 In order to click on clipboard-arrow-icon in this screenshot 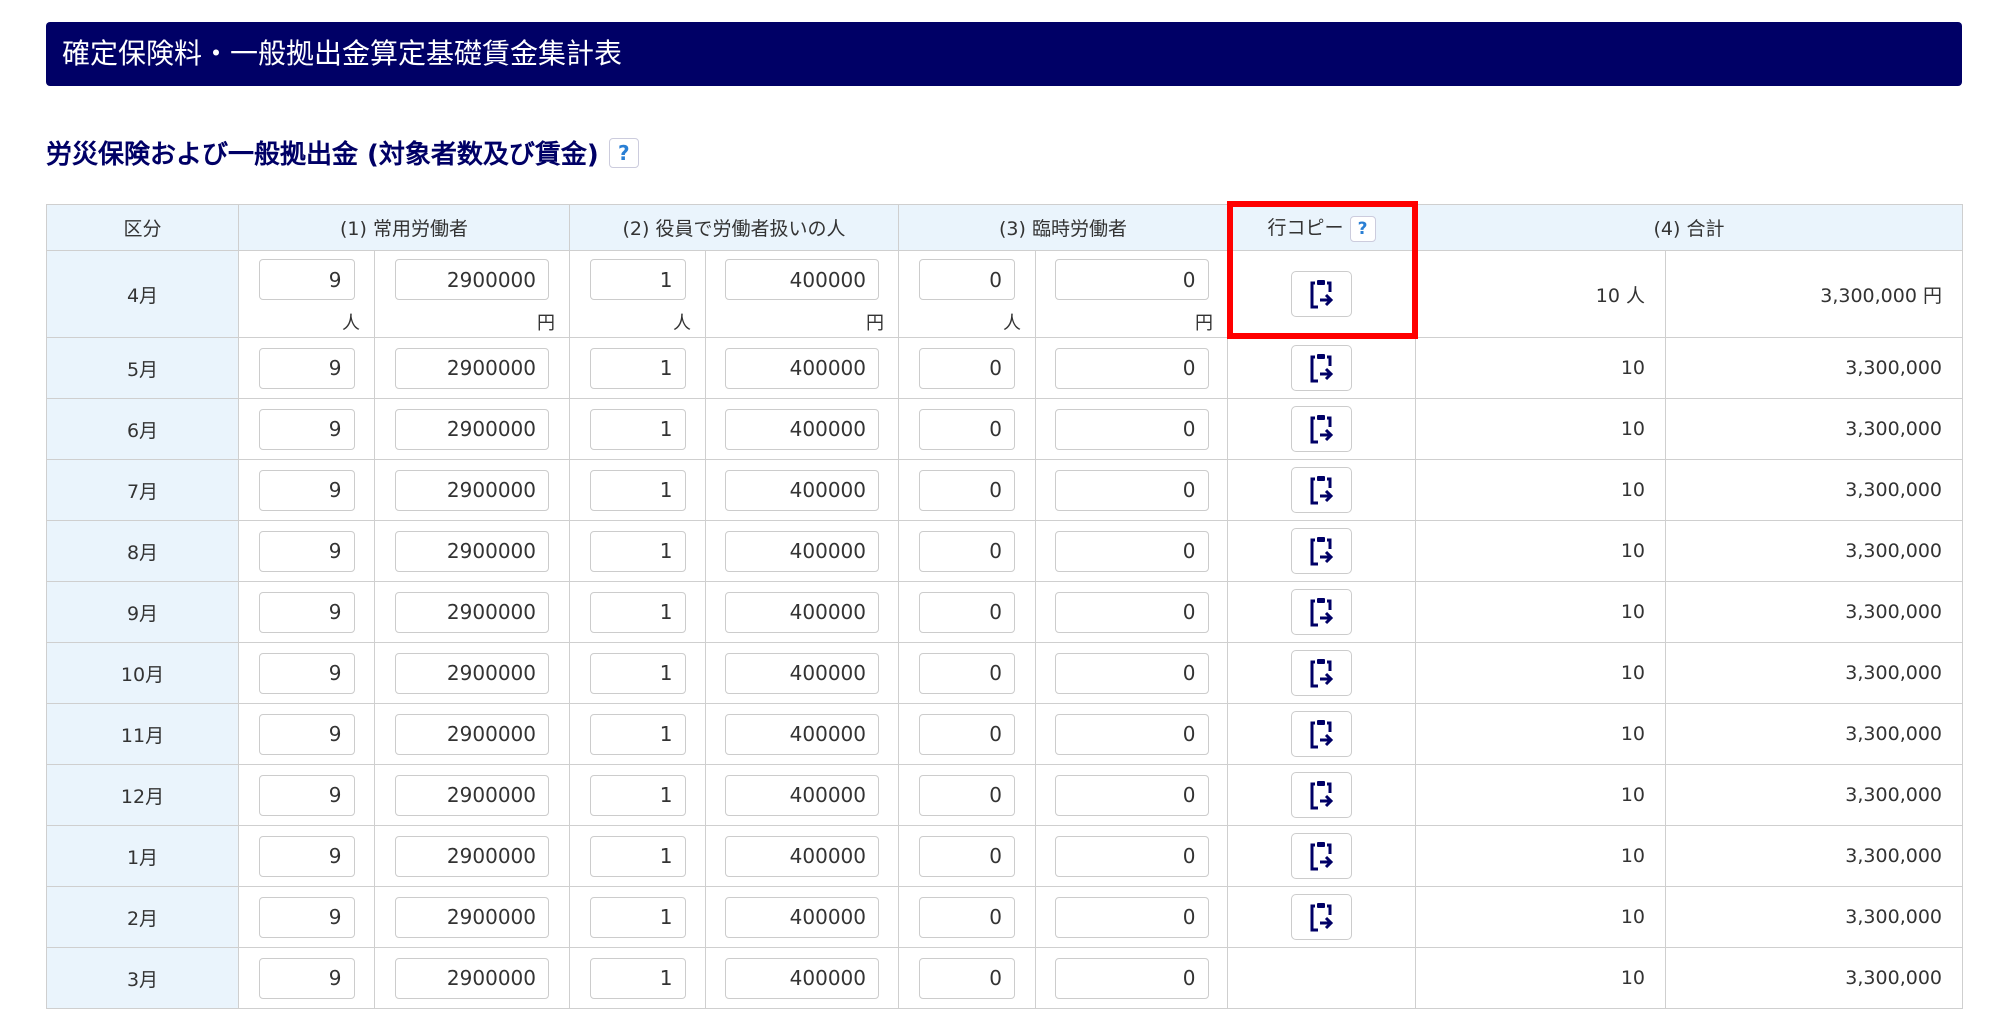, I will do `click(1322, 673)`.